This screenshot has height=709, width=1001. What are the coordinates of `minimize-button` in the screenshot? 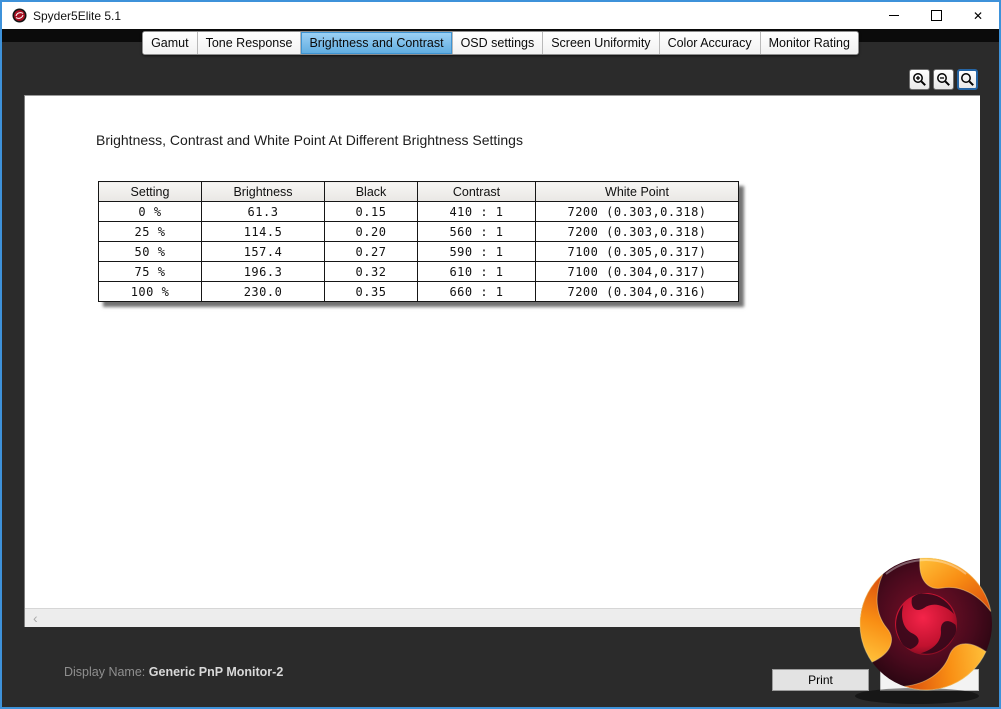 It's located at (894, 15).